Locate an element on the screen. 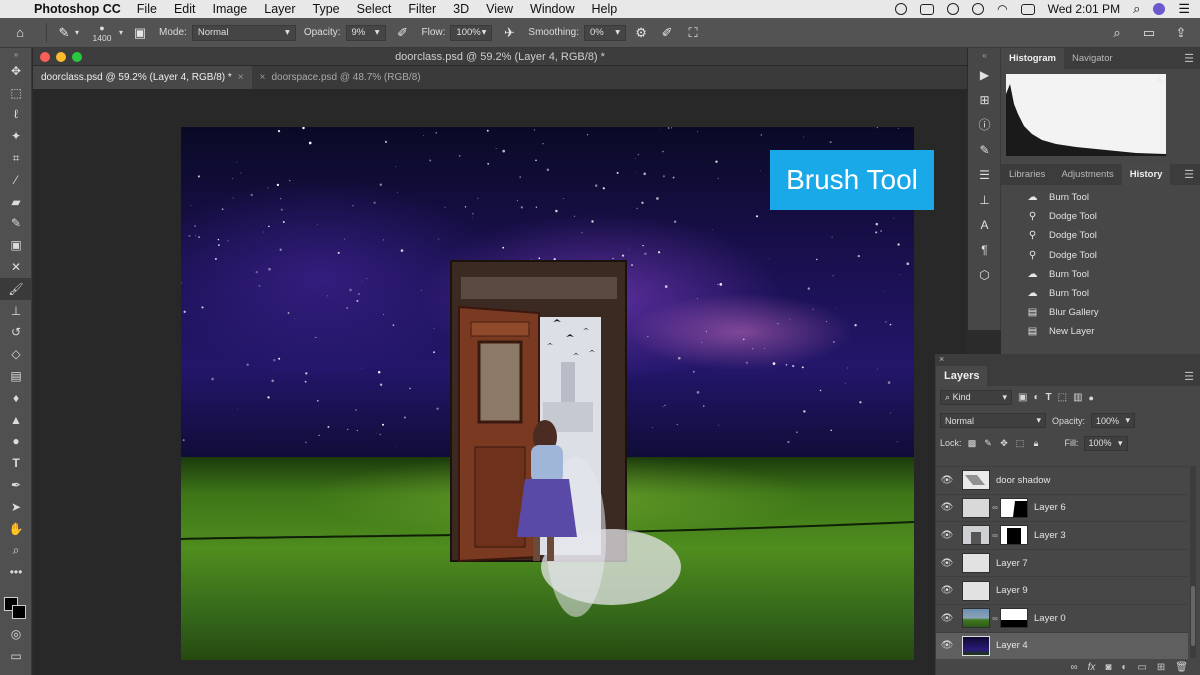  quick-mask-icon: ◎ is located at coordinates (16, 634).